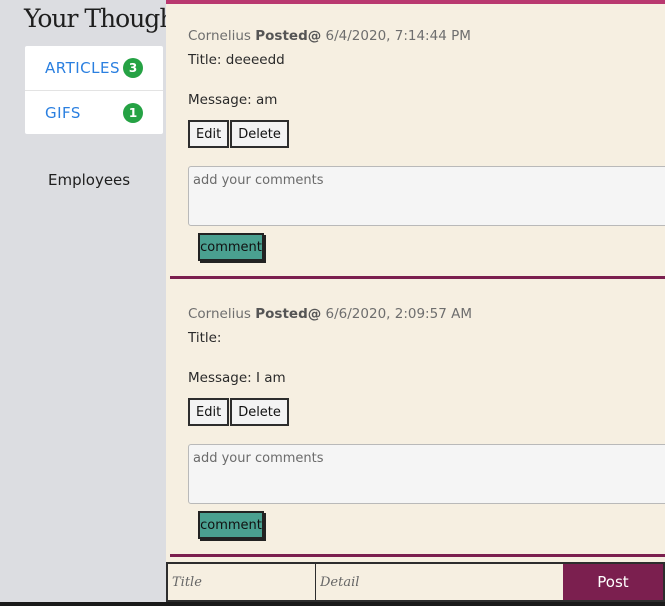 The image size is (665, 606). I want to click on nav-item-articles: ARTICLES 3, so click(94, 68).